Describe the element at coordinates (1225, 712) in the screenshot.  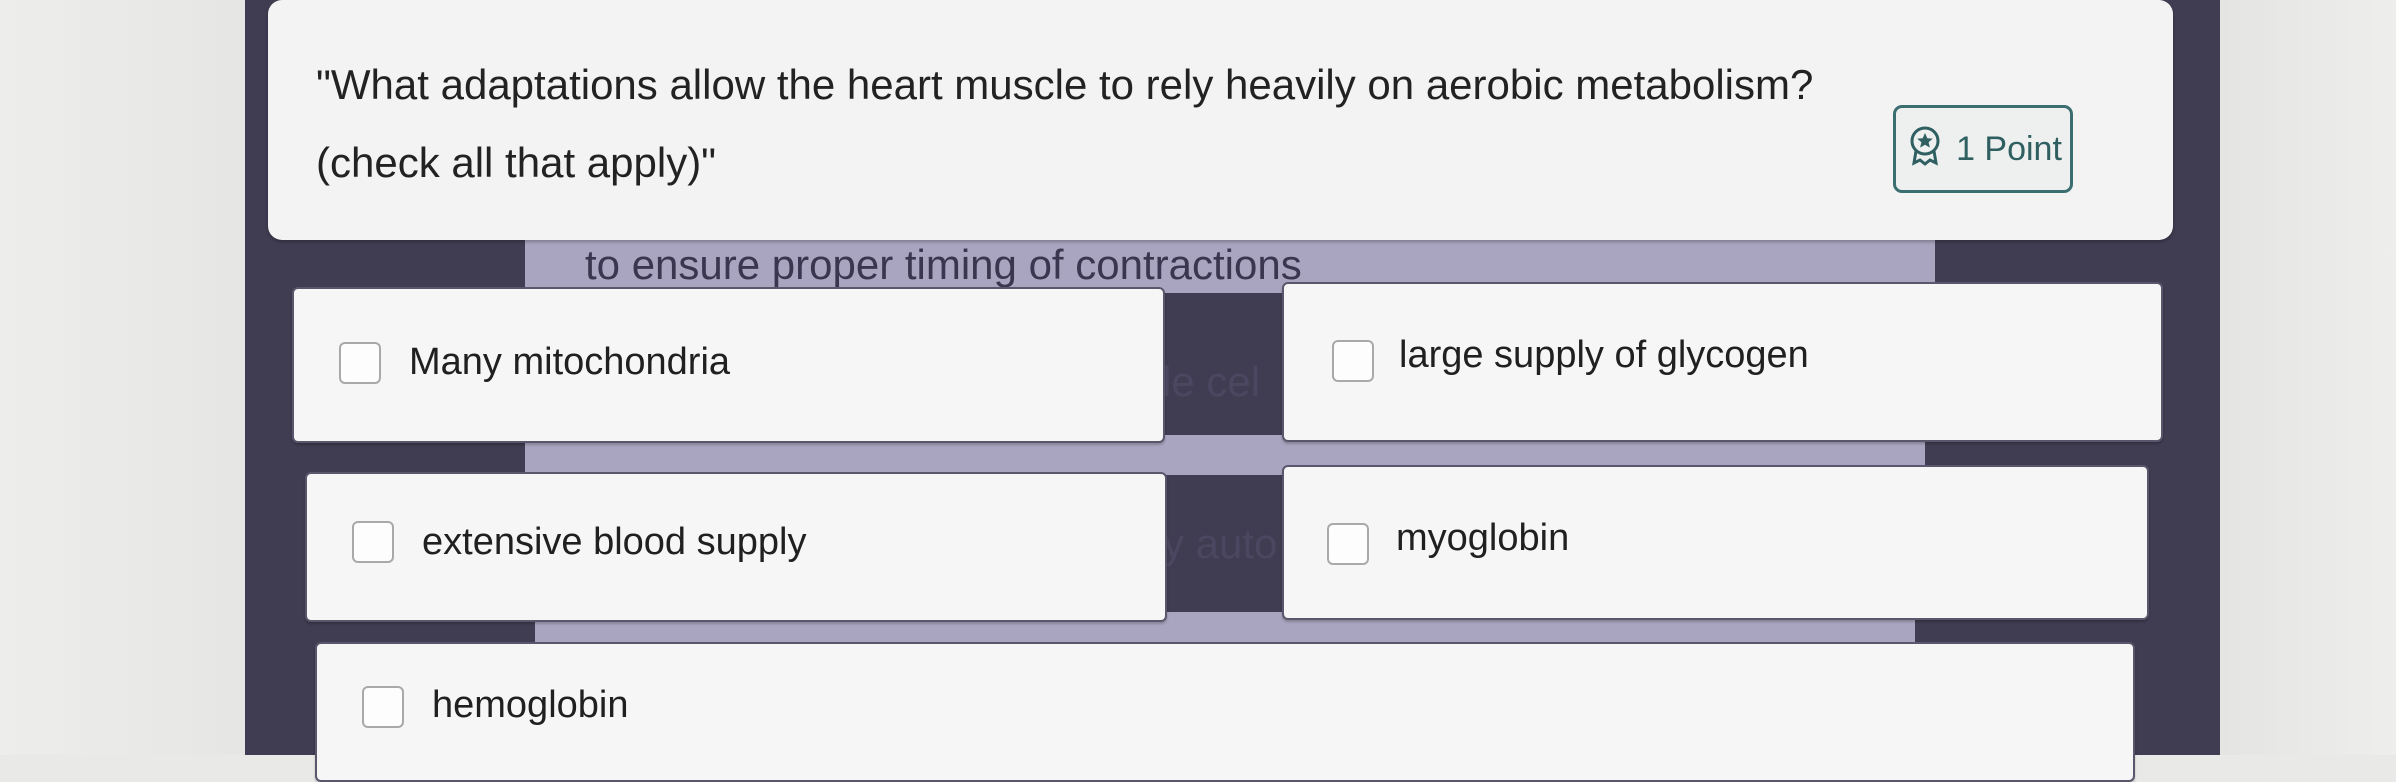
I see `answer-option-hemoglobin: hemoglobin` at that location.